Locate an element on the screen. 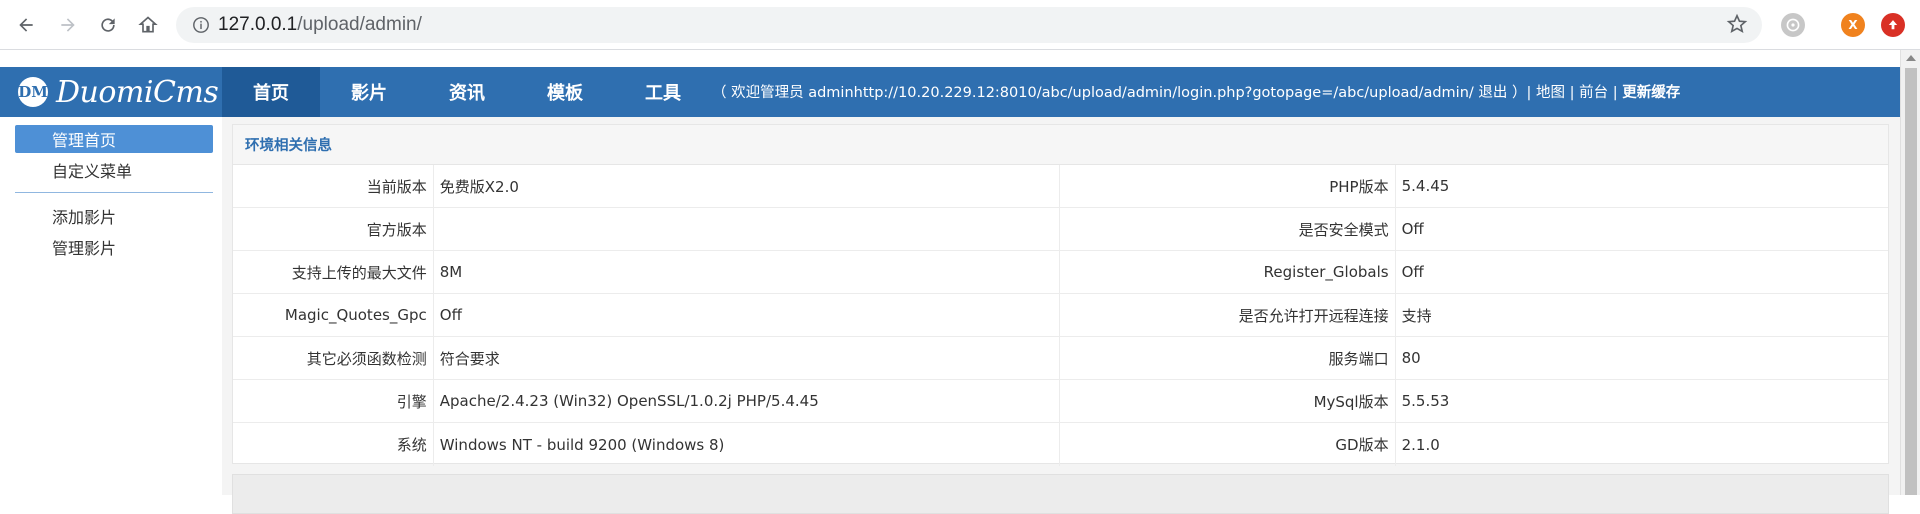 The height and width of the screenshot is (514, 1920). info-icon is located at coordinates (201, 25).